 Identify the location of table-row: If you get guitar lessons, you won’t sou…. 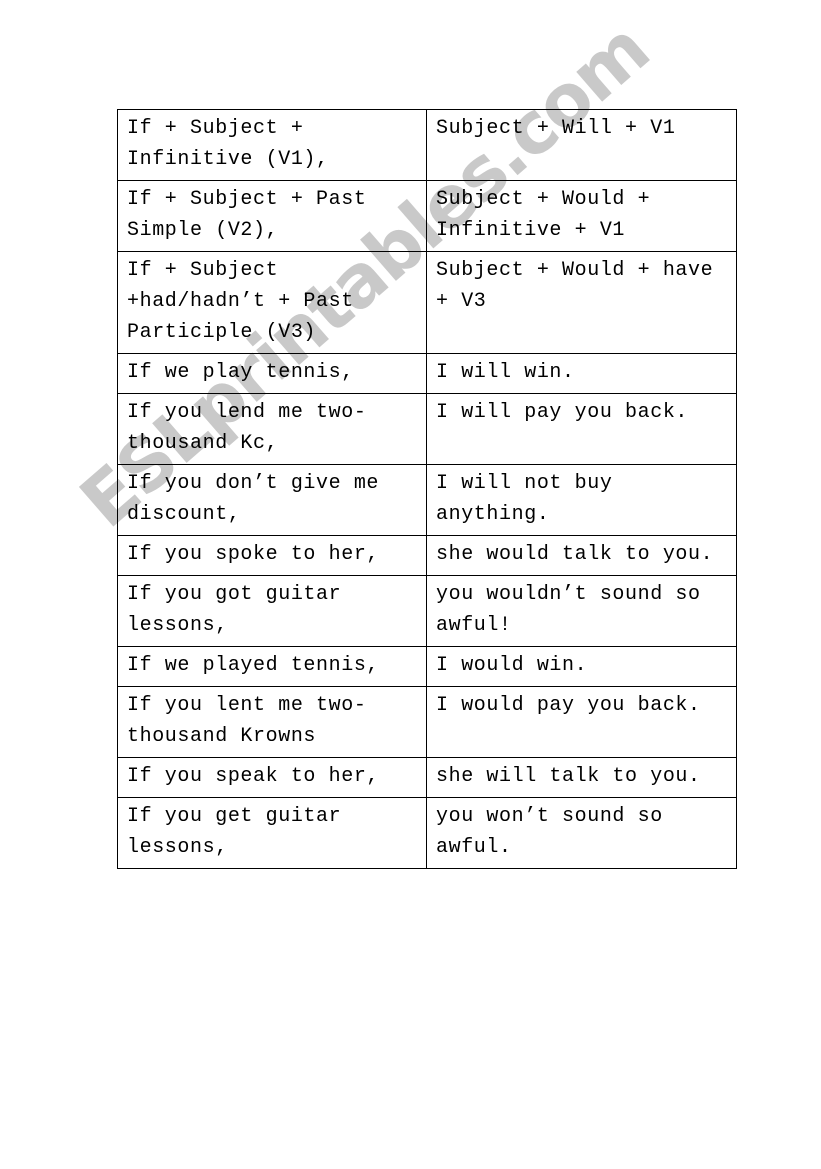
(427, 833).